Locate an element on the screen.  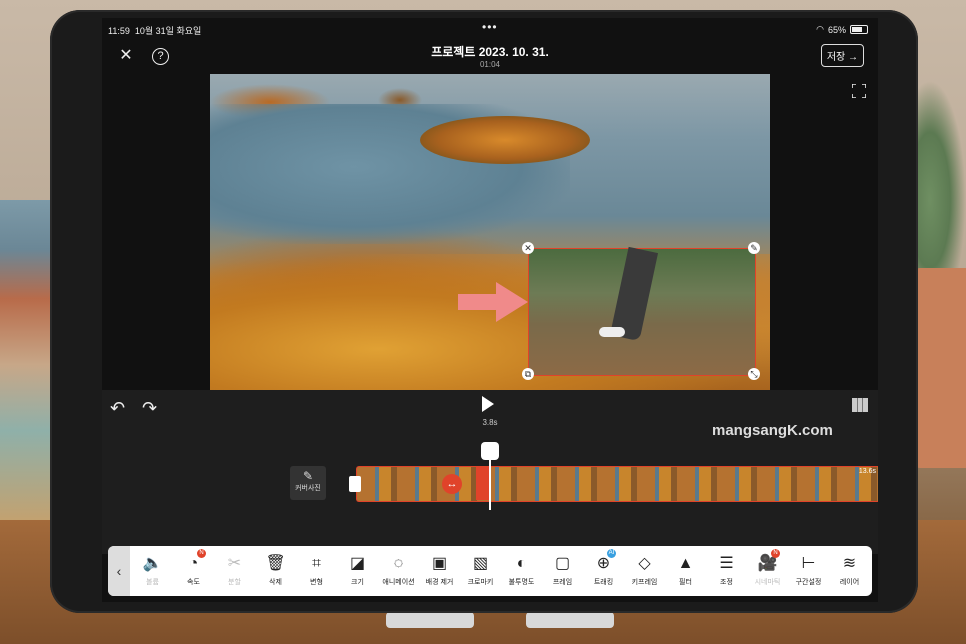
arrow-right-icon is located at coordinates (493, 302).